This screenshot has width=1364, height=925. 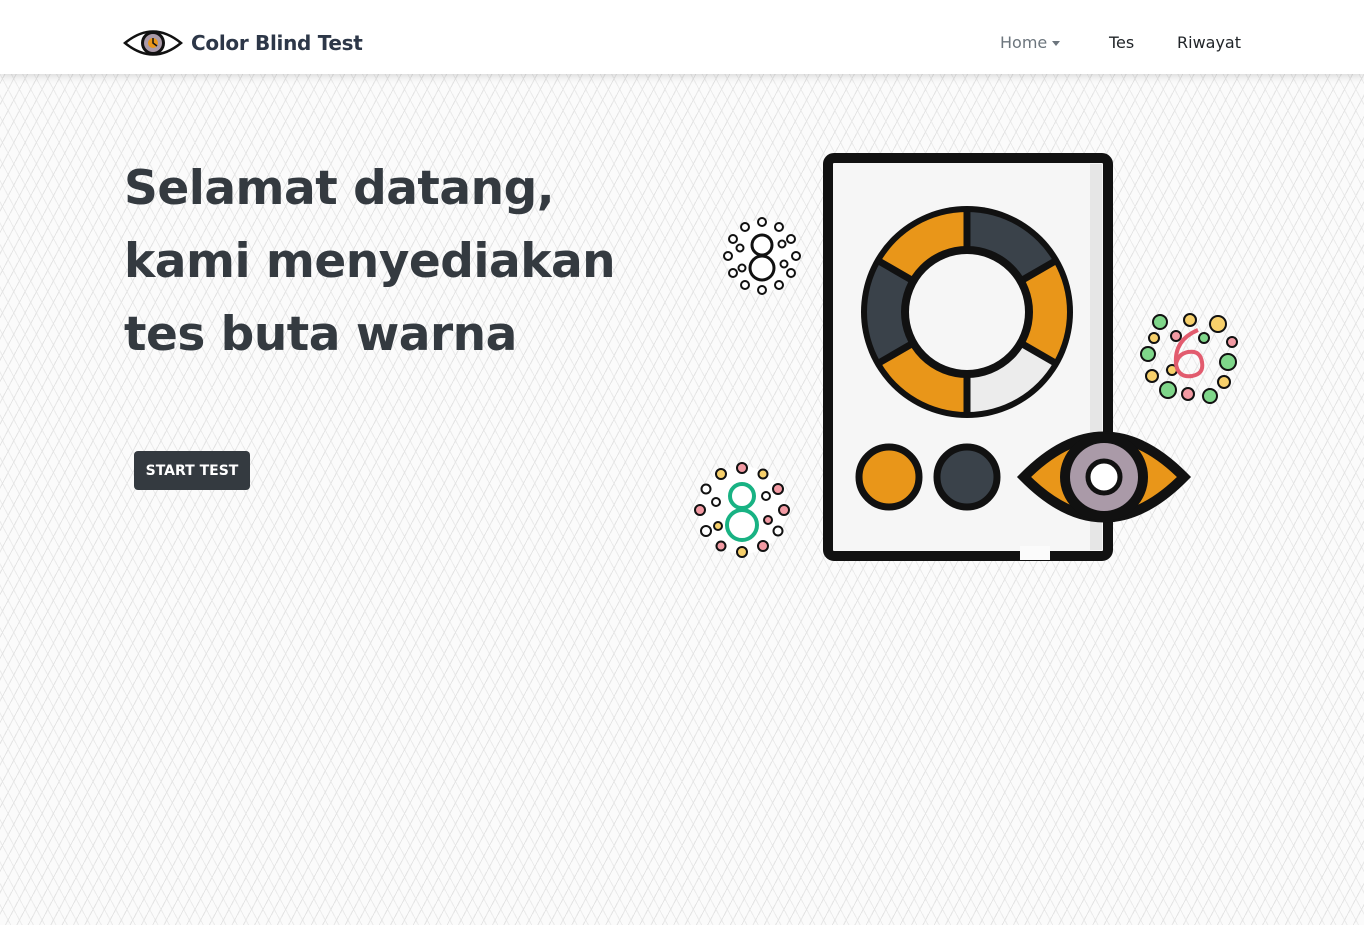 What do you see at coordinates (682, 37) in the screenshot?
I see `navbar: Color Blind Test Home Tes Riwayat` at bounding box center [682, 37].